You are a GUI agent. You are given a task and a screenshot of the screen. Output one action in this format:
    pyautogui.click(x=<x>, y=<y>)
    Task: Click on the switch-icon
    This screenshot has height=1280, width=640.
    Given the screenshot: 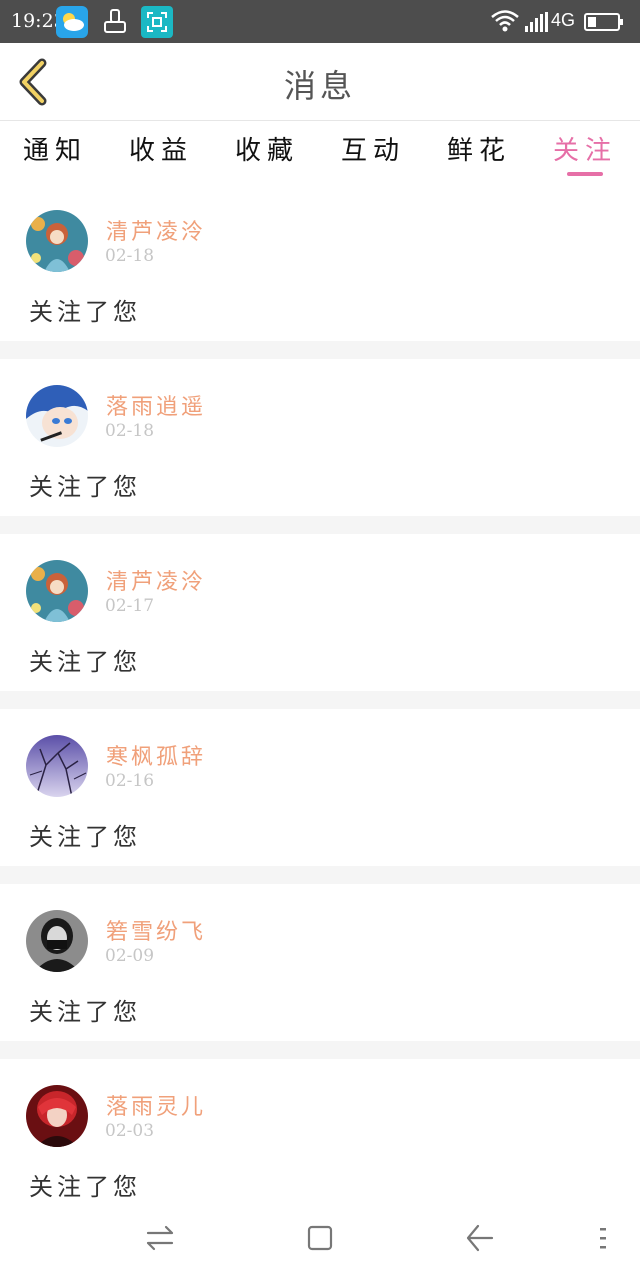 What is the action you would take?
    pyautogui.click(x=160, y=1238)
    